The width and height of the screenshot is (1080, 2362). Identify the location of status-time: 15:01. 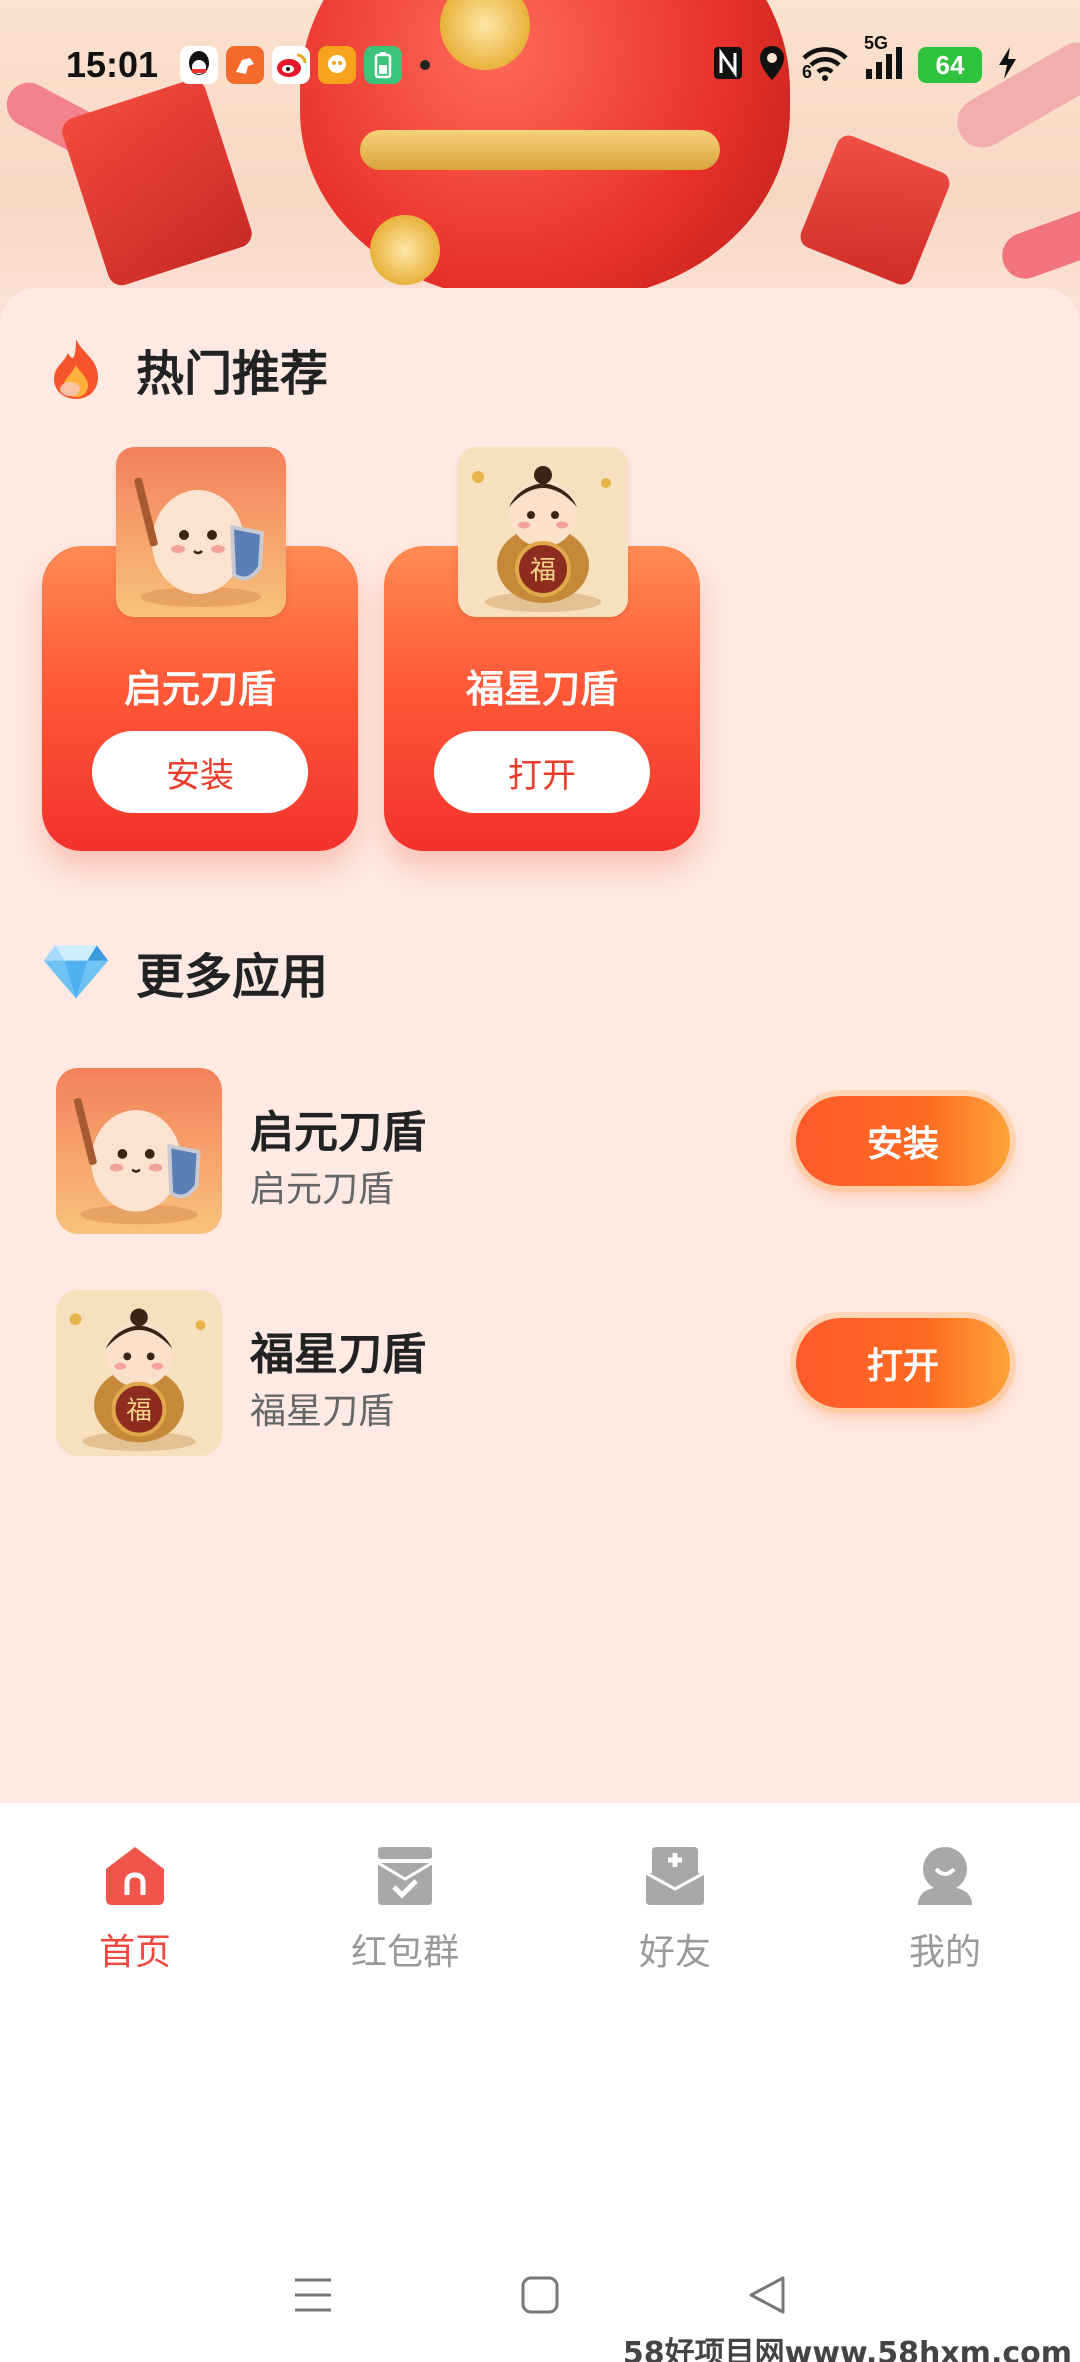
(112, 64).